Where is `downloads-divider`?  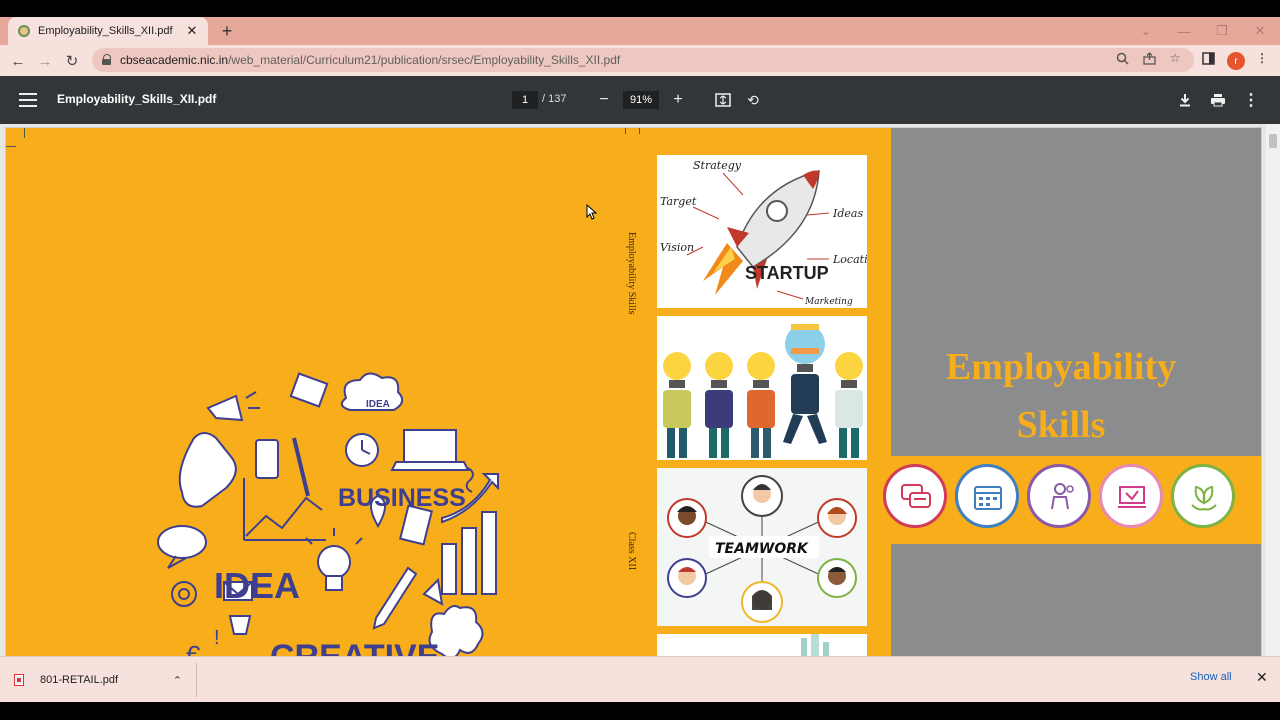
downloads-divider is located at coordinates (196, 680).